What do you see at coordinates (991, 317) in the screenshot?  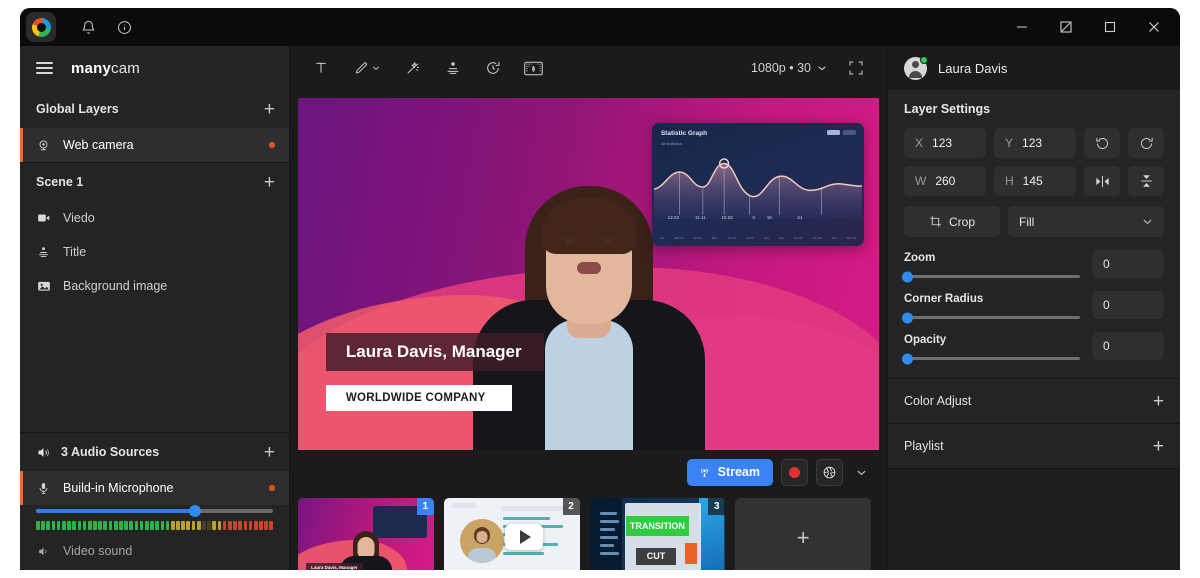 I see `corner-radius-slider` at bounding box center [991, 317].